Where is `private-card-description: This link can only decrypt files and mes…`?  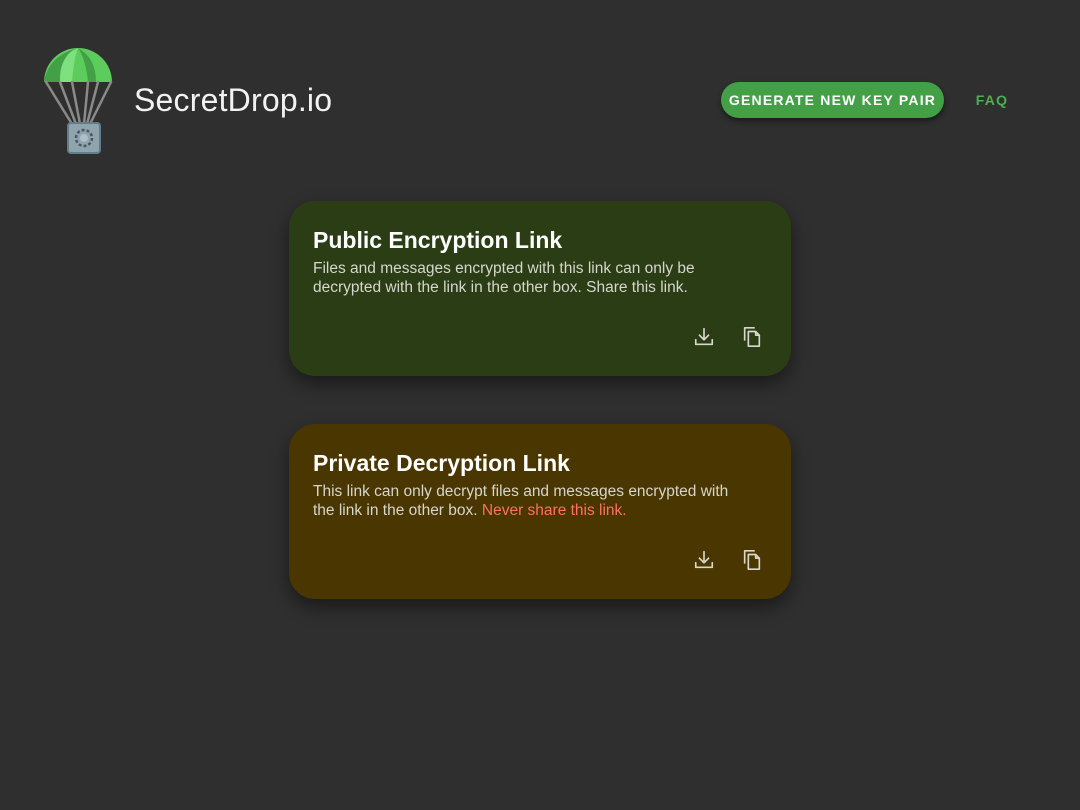
private-card-description: This link can only decrypt files and mes… is located at coordinates (533, 501).